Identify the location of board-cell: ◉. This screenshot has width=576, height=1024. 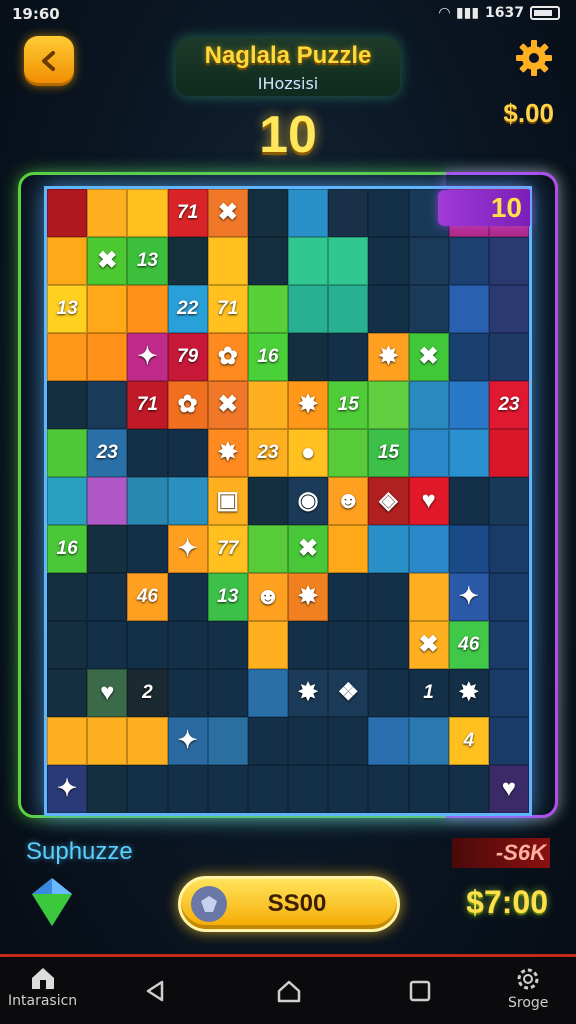
(308, 501).